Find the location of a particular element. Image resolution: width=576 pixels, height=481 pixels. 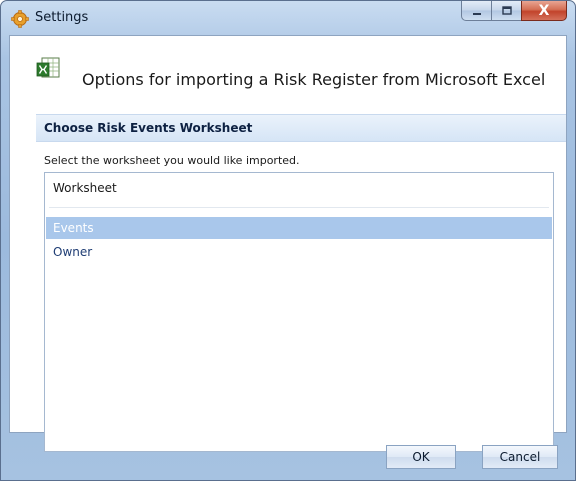

list-item-owner: Owner is located at coordinates (299, 252).